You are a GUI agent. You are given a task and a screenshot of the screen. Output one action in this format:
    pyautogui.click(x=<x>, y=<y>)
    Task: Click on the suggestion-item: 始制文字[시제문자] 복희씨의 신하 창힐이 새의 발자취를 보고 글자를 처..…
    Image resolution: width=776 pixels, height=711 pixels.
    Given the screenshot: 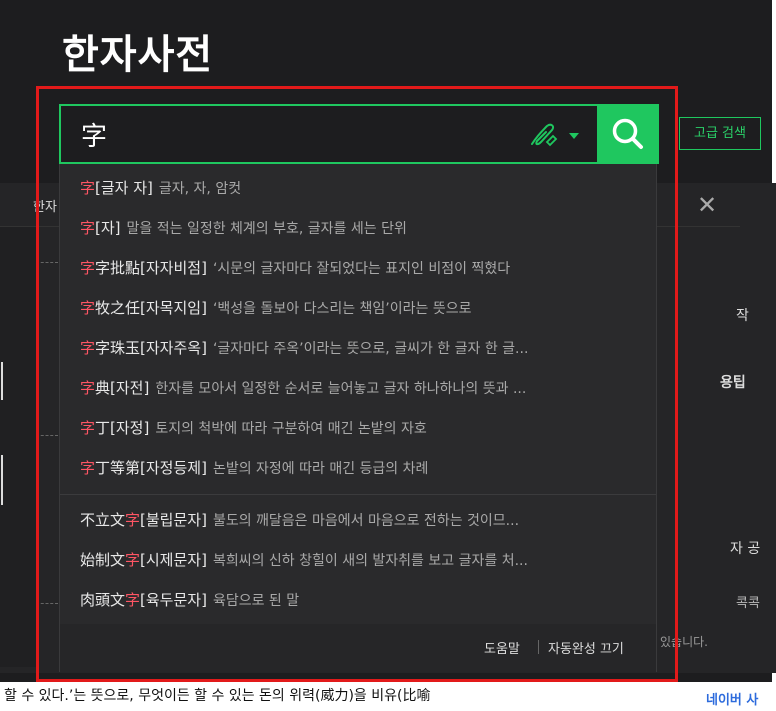 What is the action you would take?
    pyautogui.click(x=360, y=560)
    